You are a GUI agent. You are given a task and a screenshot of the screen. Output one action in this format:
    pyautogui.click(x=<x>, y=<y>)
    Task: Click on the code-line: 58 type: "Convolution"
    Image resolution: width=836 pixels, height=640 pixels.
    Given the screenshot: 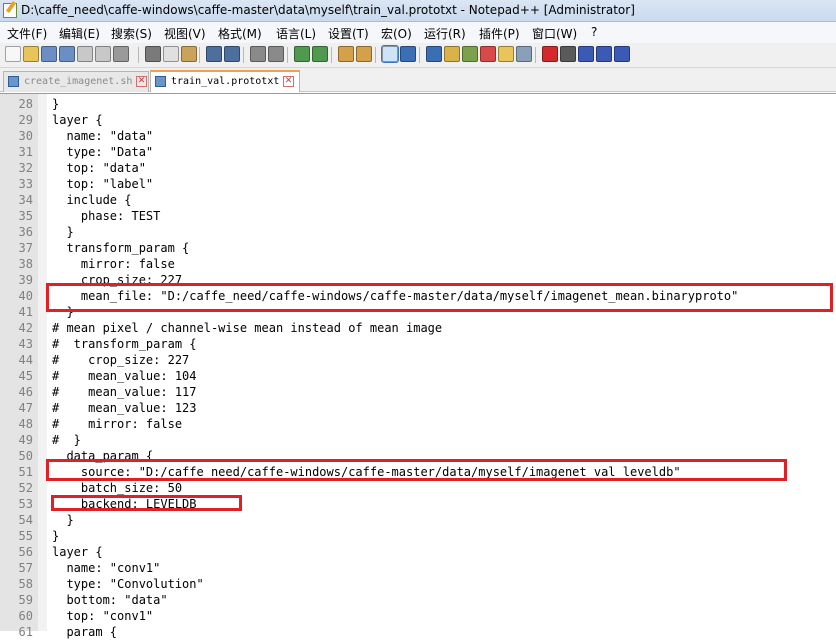 What is the action you would take?
    pyautogui.click(x=418, y=584)
    